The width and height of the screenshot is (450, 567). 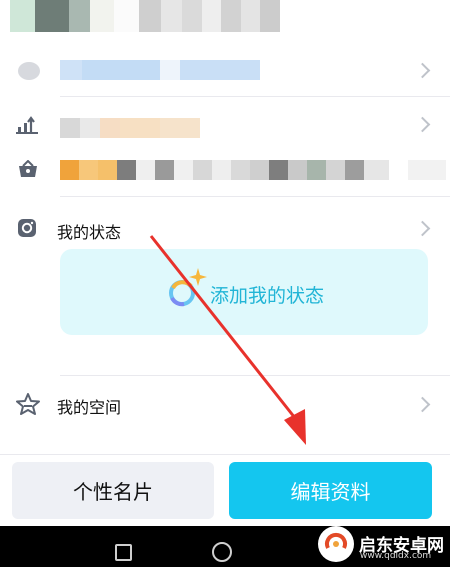 I want to click on watermark-site-url: www.qdldx.com, so click(x=396, y=556).